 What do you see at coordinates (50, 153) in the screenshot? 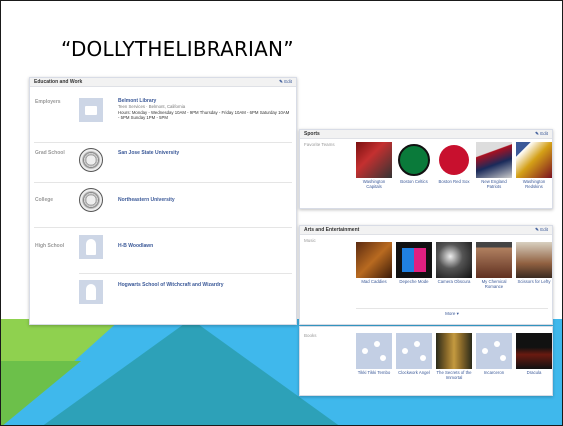
I see `grad-school-label: Grad School` at bounding box center [50, 153].